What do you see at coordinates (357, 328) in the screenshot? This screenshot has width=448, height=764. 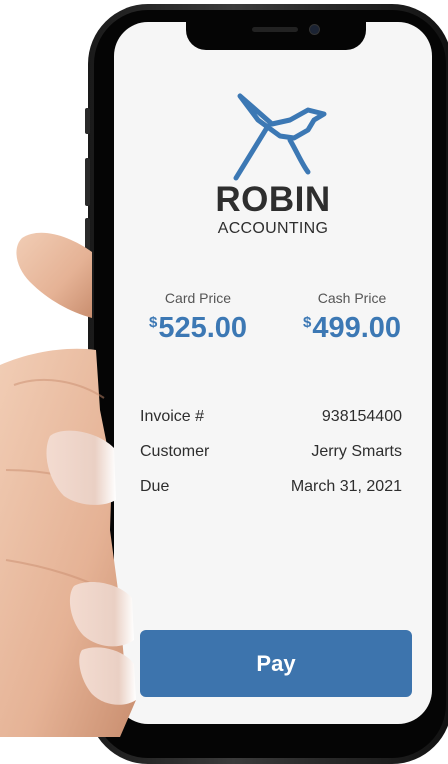 I see `cash-price-amount: 499.00` at bounding box center [357, 328].